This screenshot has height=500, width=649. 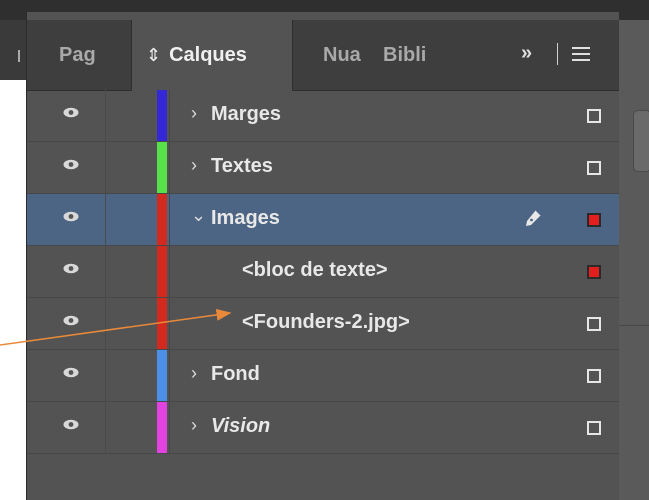 I want to click on layer-name: Images, so click(x=245, y=218).